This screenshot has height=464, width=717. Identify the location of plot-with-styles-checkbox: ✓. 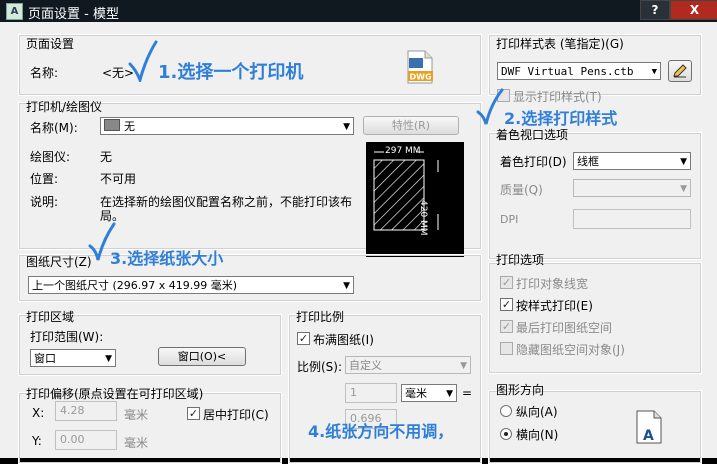
(506, 304).